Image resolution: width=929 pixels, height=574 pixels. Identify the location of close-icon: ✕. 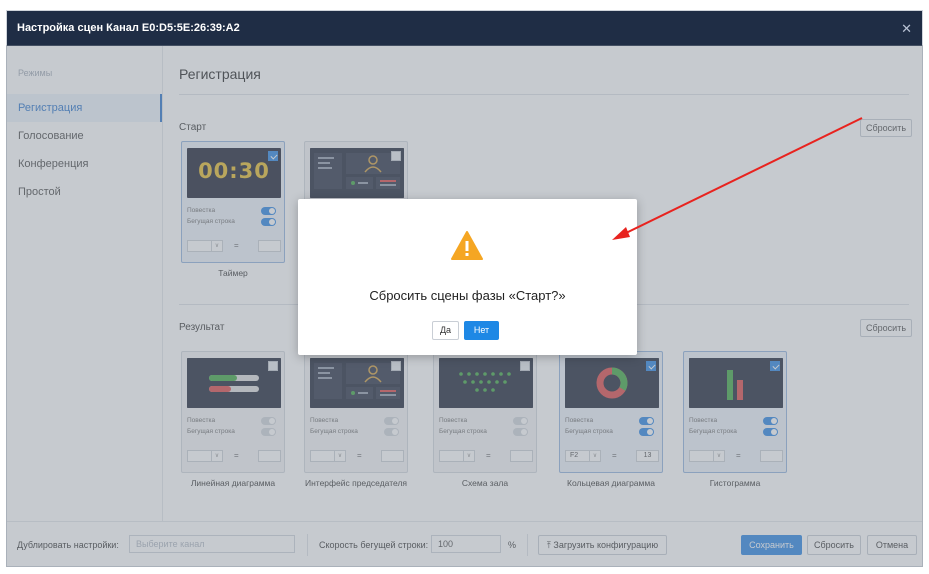
(906, 28).